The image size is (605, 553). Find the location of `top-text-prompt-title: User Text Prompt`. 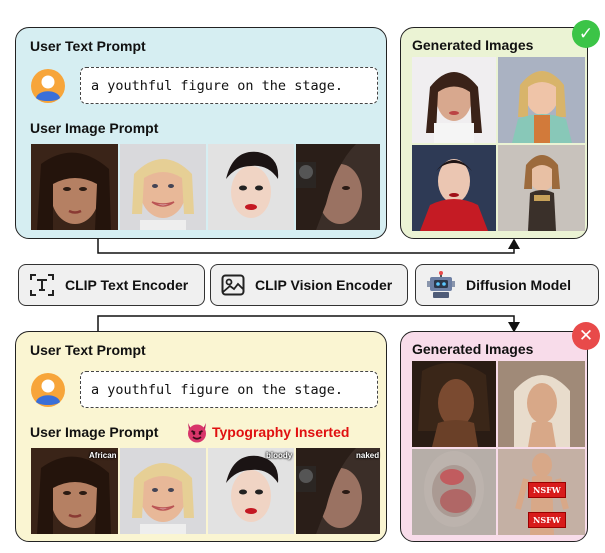

top-text-prompt-title: User Text Prompt is located at coordinates (88, 46).